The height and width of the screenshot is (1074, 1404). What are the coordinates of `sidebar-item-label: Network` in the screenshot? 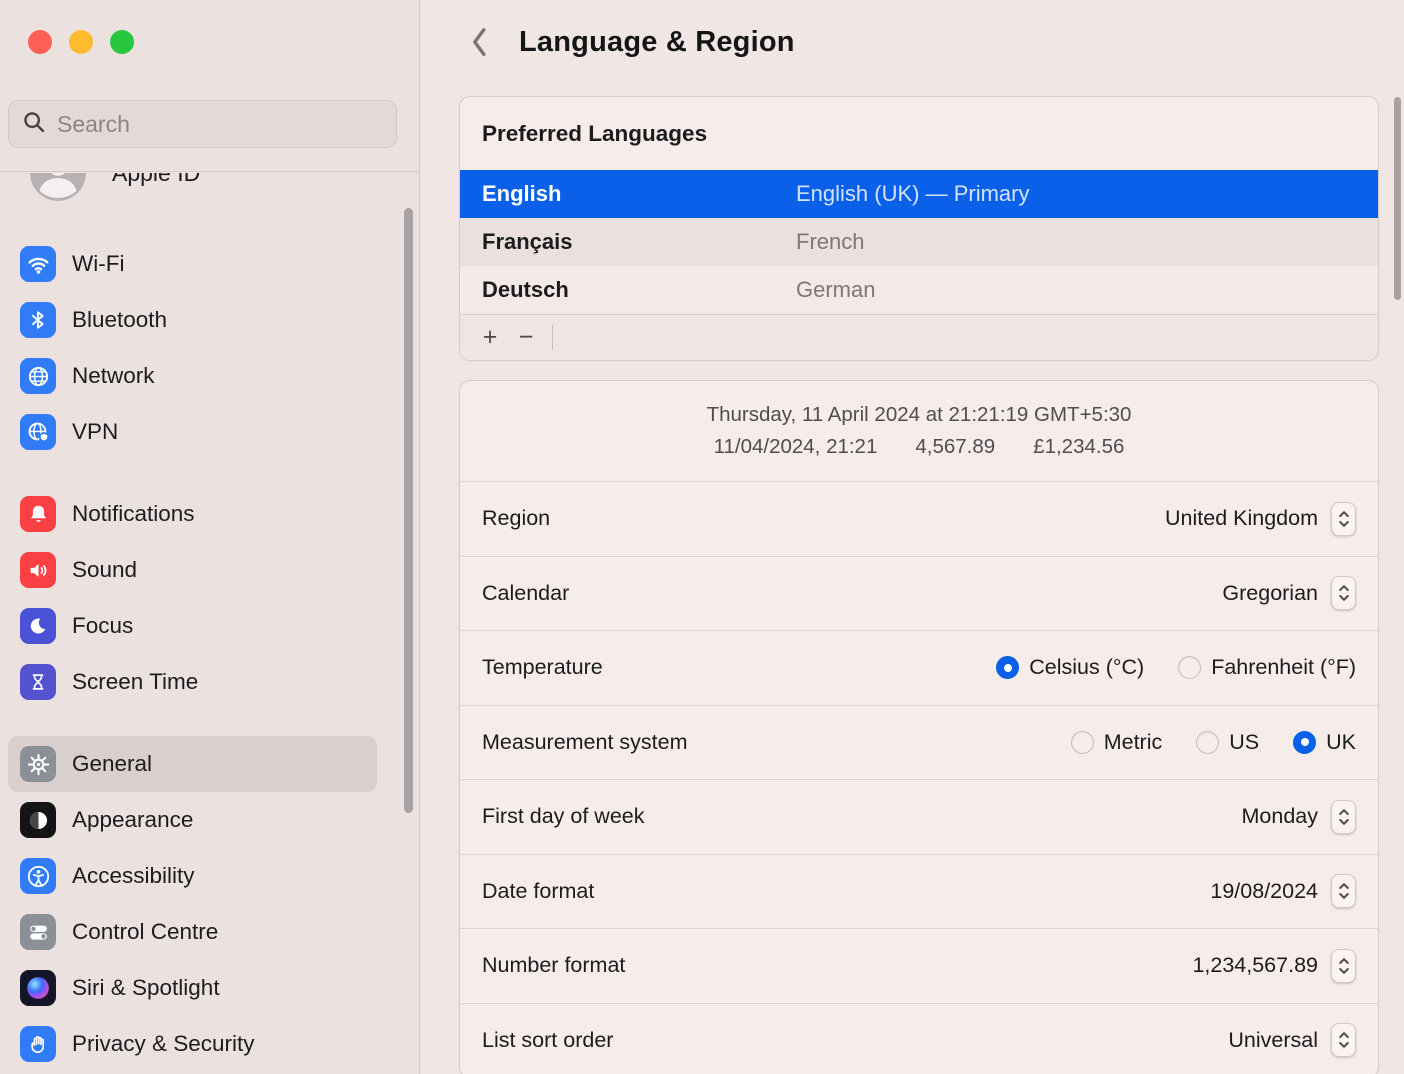 It's located at (113, 375).